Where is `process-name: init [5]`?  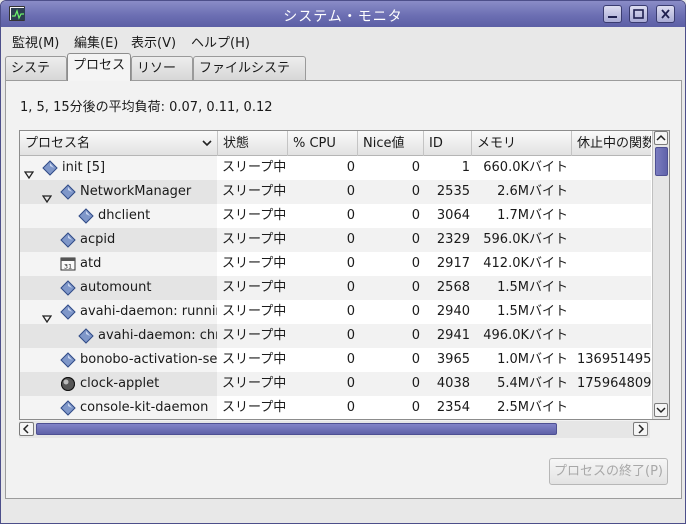
process-name: init [5] is located at coordinates (84, 167).